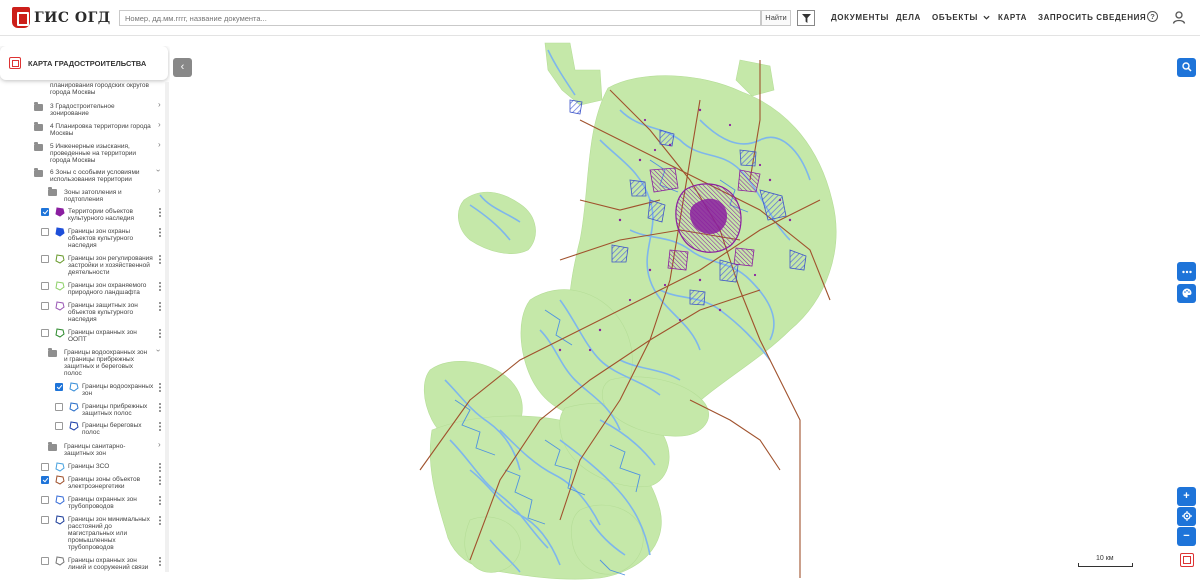 Image resolution: width=1200 pixels, height=585 pixels. Describe the element at coordinates (1152, 16) in the screenshot. I see `help-icon: ?` at that location.